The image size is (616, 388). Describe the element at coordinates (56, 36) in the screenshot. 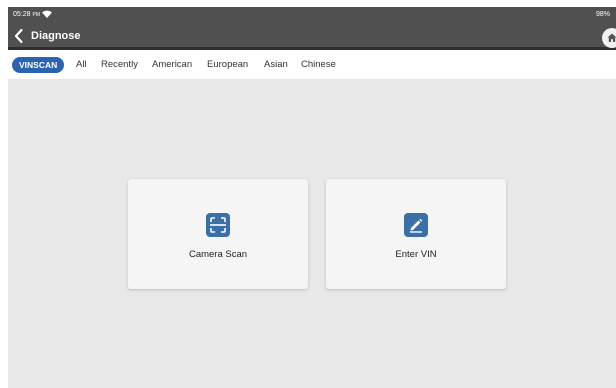

I see `page-title: Diagnose` at that location.